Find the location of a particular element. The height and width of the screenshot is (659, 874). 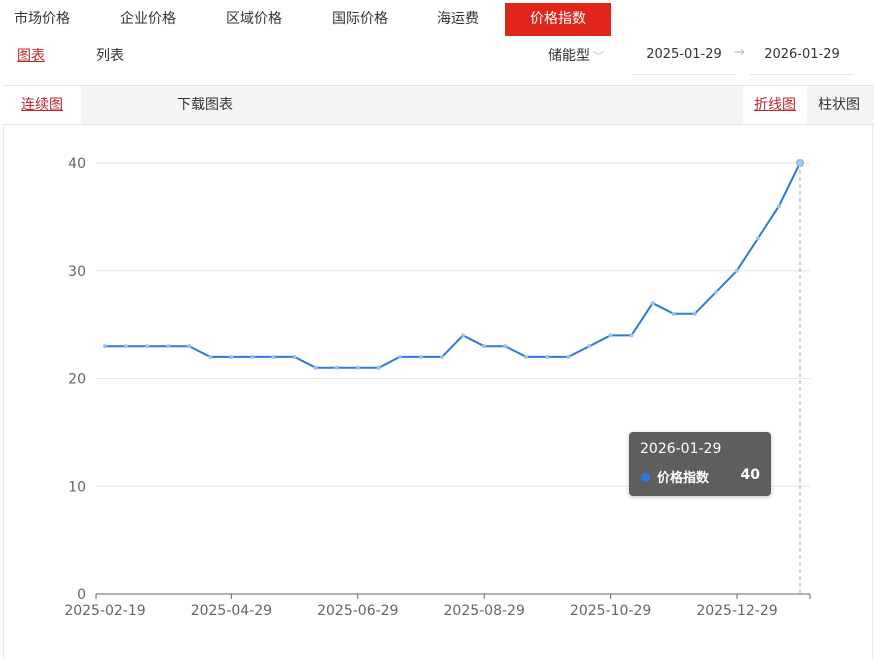

x-tick-label: 2025-02-19 is located at coordinates (104, 611).